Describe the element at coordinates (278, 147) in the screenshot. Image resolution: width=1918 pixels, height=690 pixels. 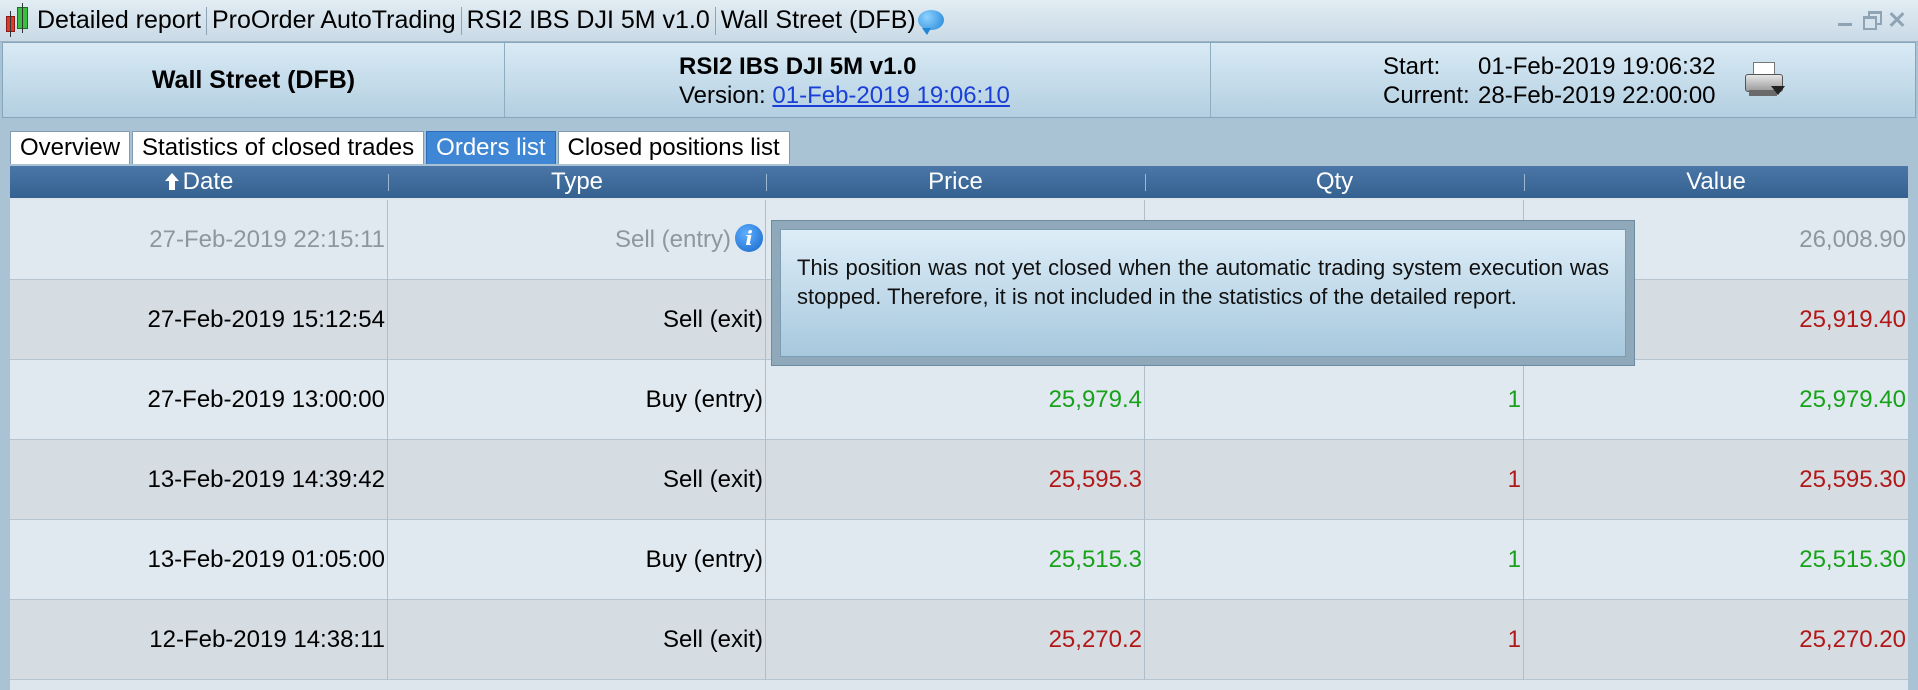
I see `tab-statistics: Statistics of closed trades` at that location.